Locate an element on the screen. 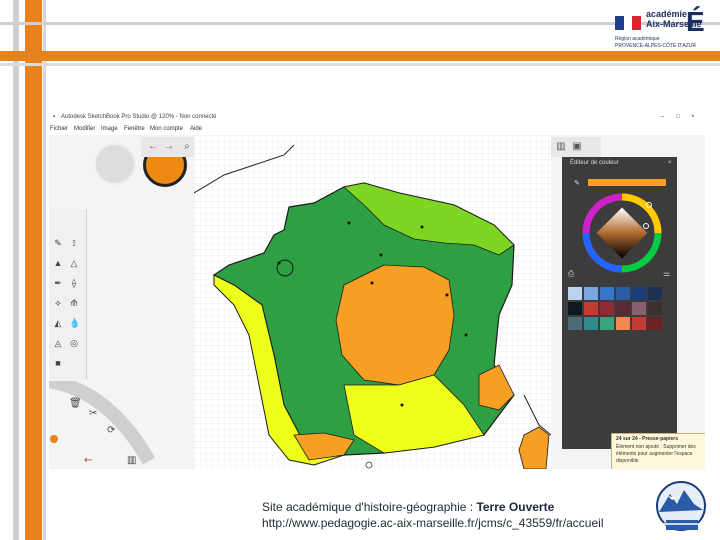 The height and width of the screenshot is (540, 720). menu-modifier: Modifier is located at coordinates (84, 129).